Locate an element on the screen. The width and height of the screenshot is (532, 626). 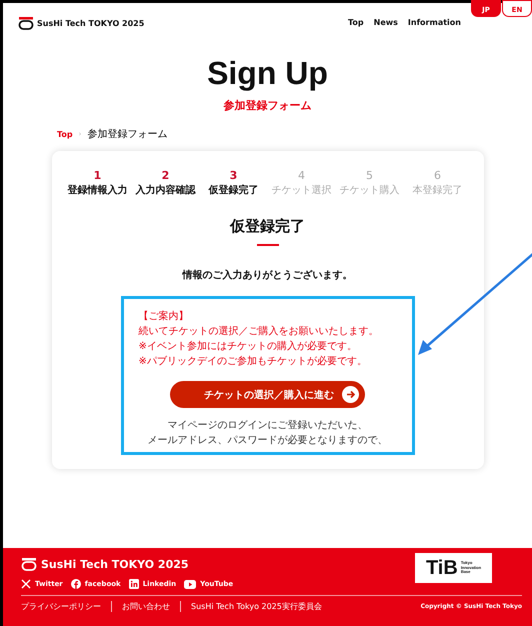
page-title: Sign Up is located at coordinates (267, 73).